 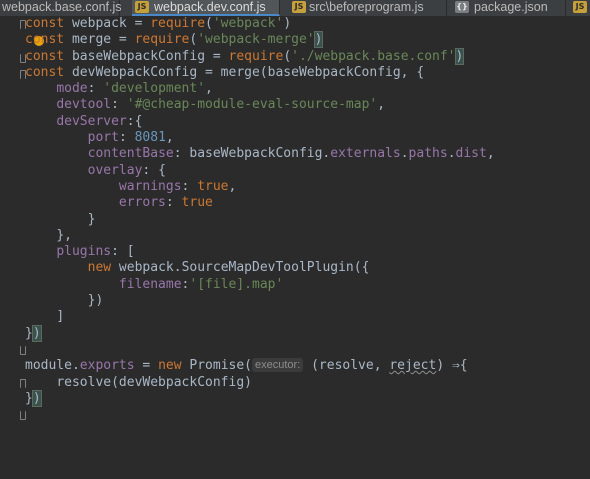 What do you see at coordinates (462, 7) in the screenshot?
I see `json-file-icon: {}` at bounding box center [462, 7].